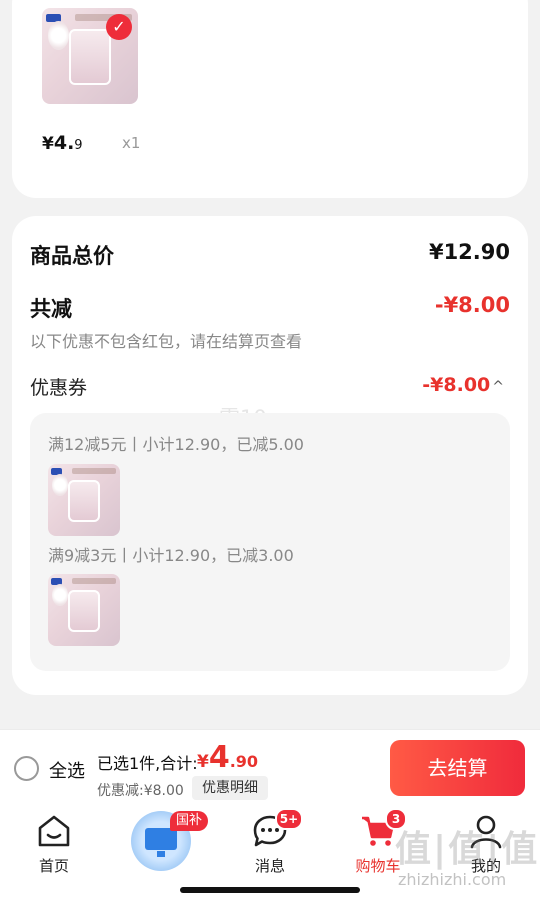 The width and height of the screenshot is (540, 903). I want to click on discount-amount: 优惠减:¥8.00, so click(140, 791).